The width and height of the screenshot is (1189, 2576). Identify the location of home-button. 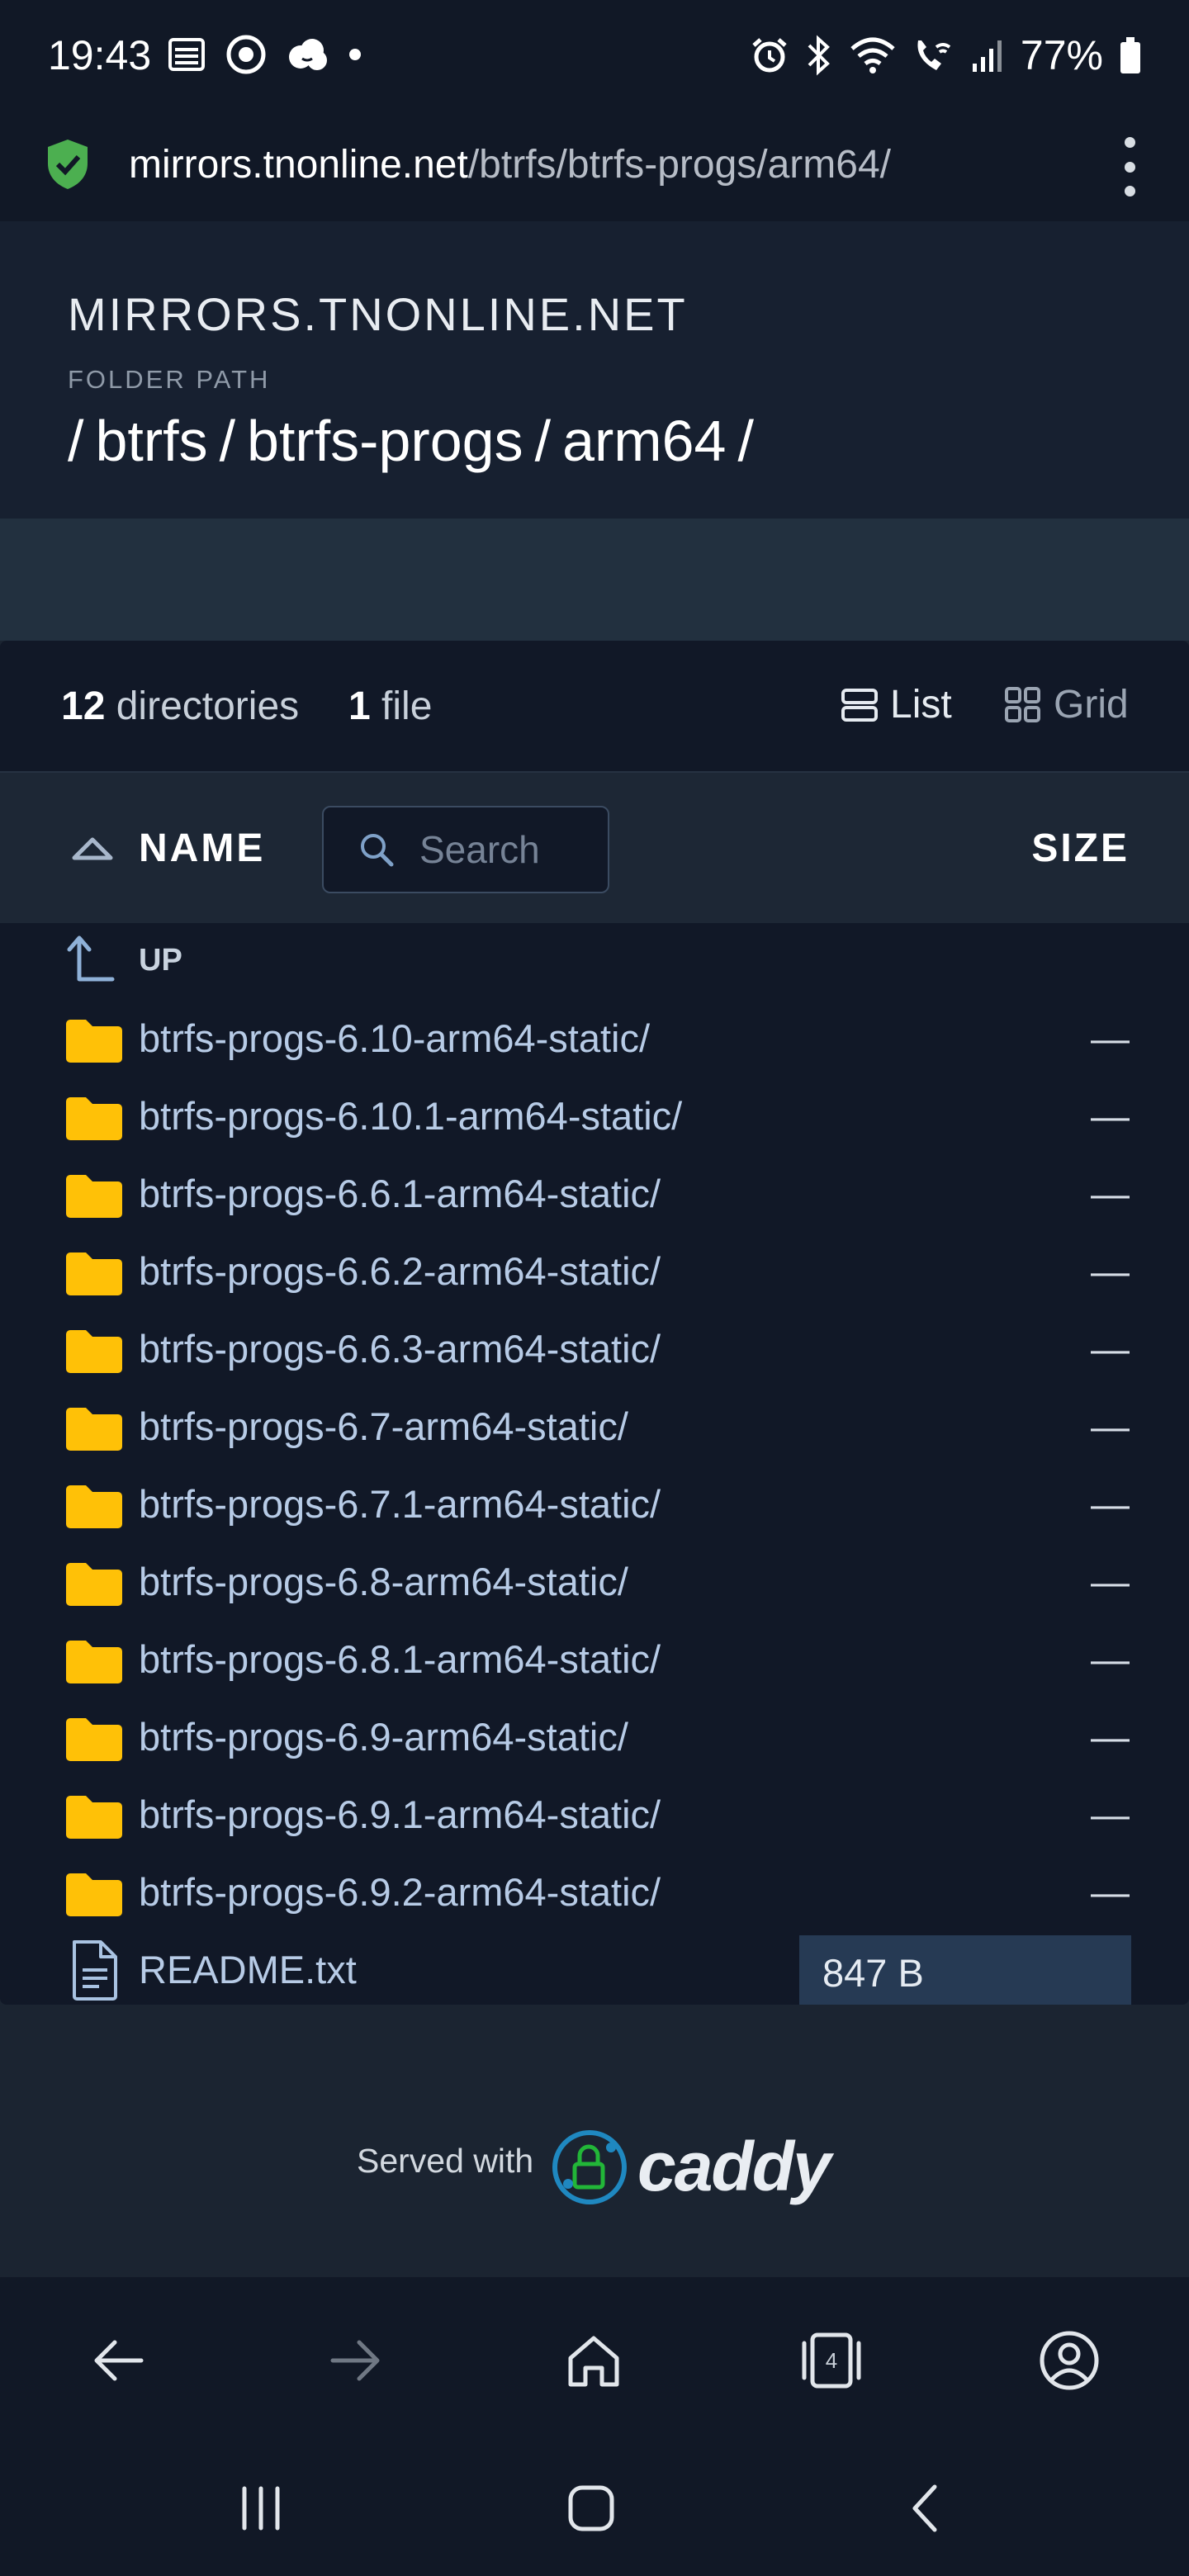
(594, 2360).